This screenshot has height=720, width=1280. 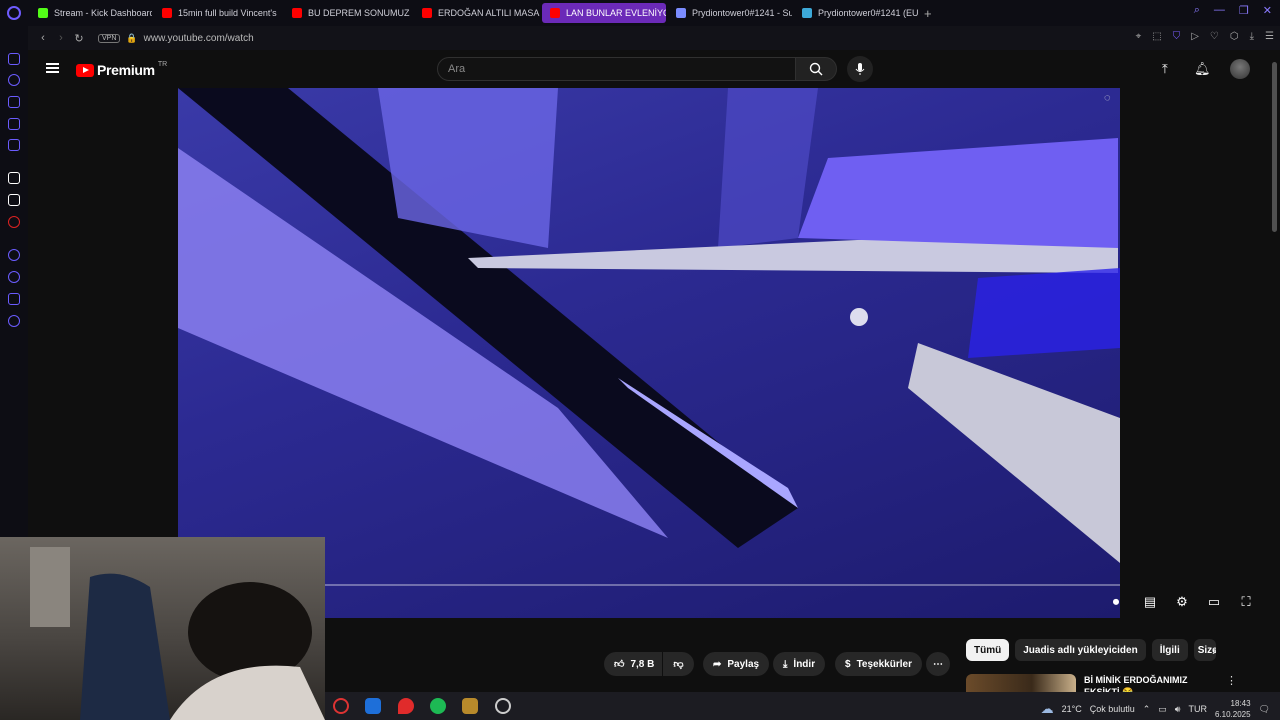 I want to click on tab-label: Stream - Kick Dashboard, so click(x=103, y=13).